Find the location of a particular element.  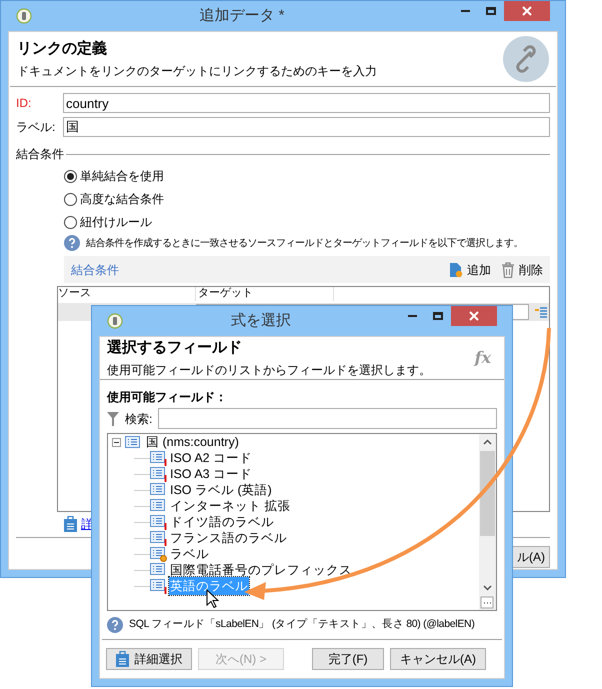

tree-item: ISO A3 コード is located at coordinates (211, 474).